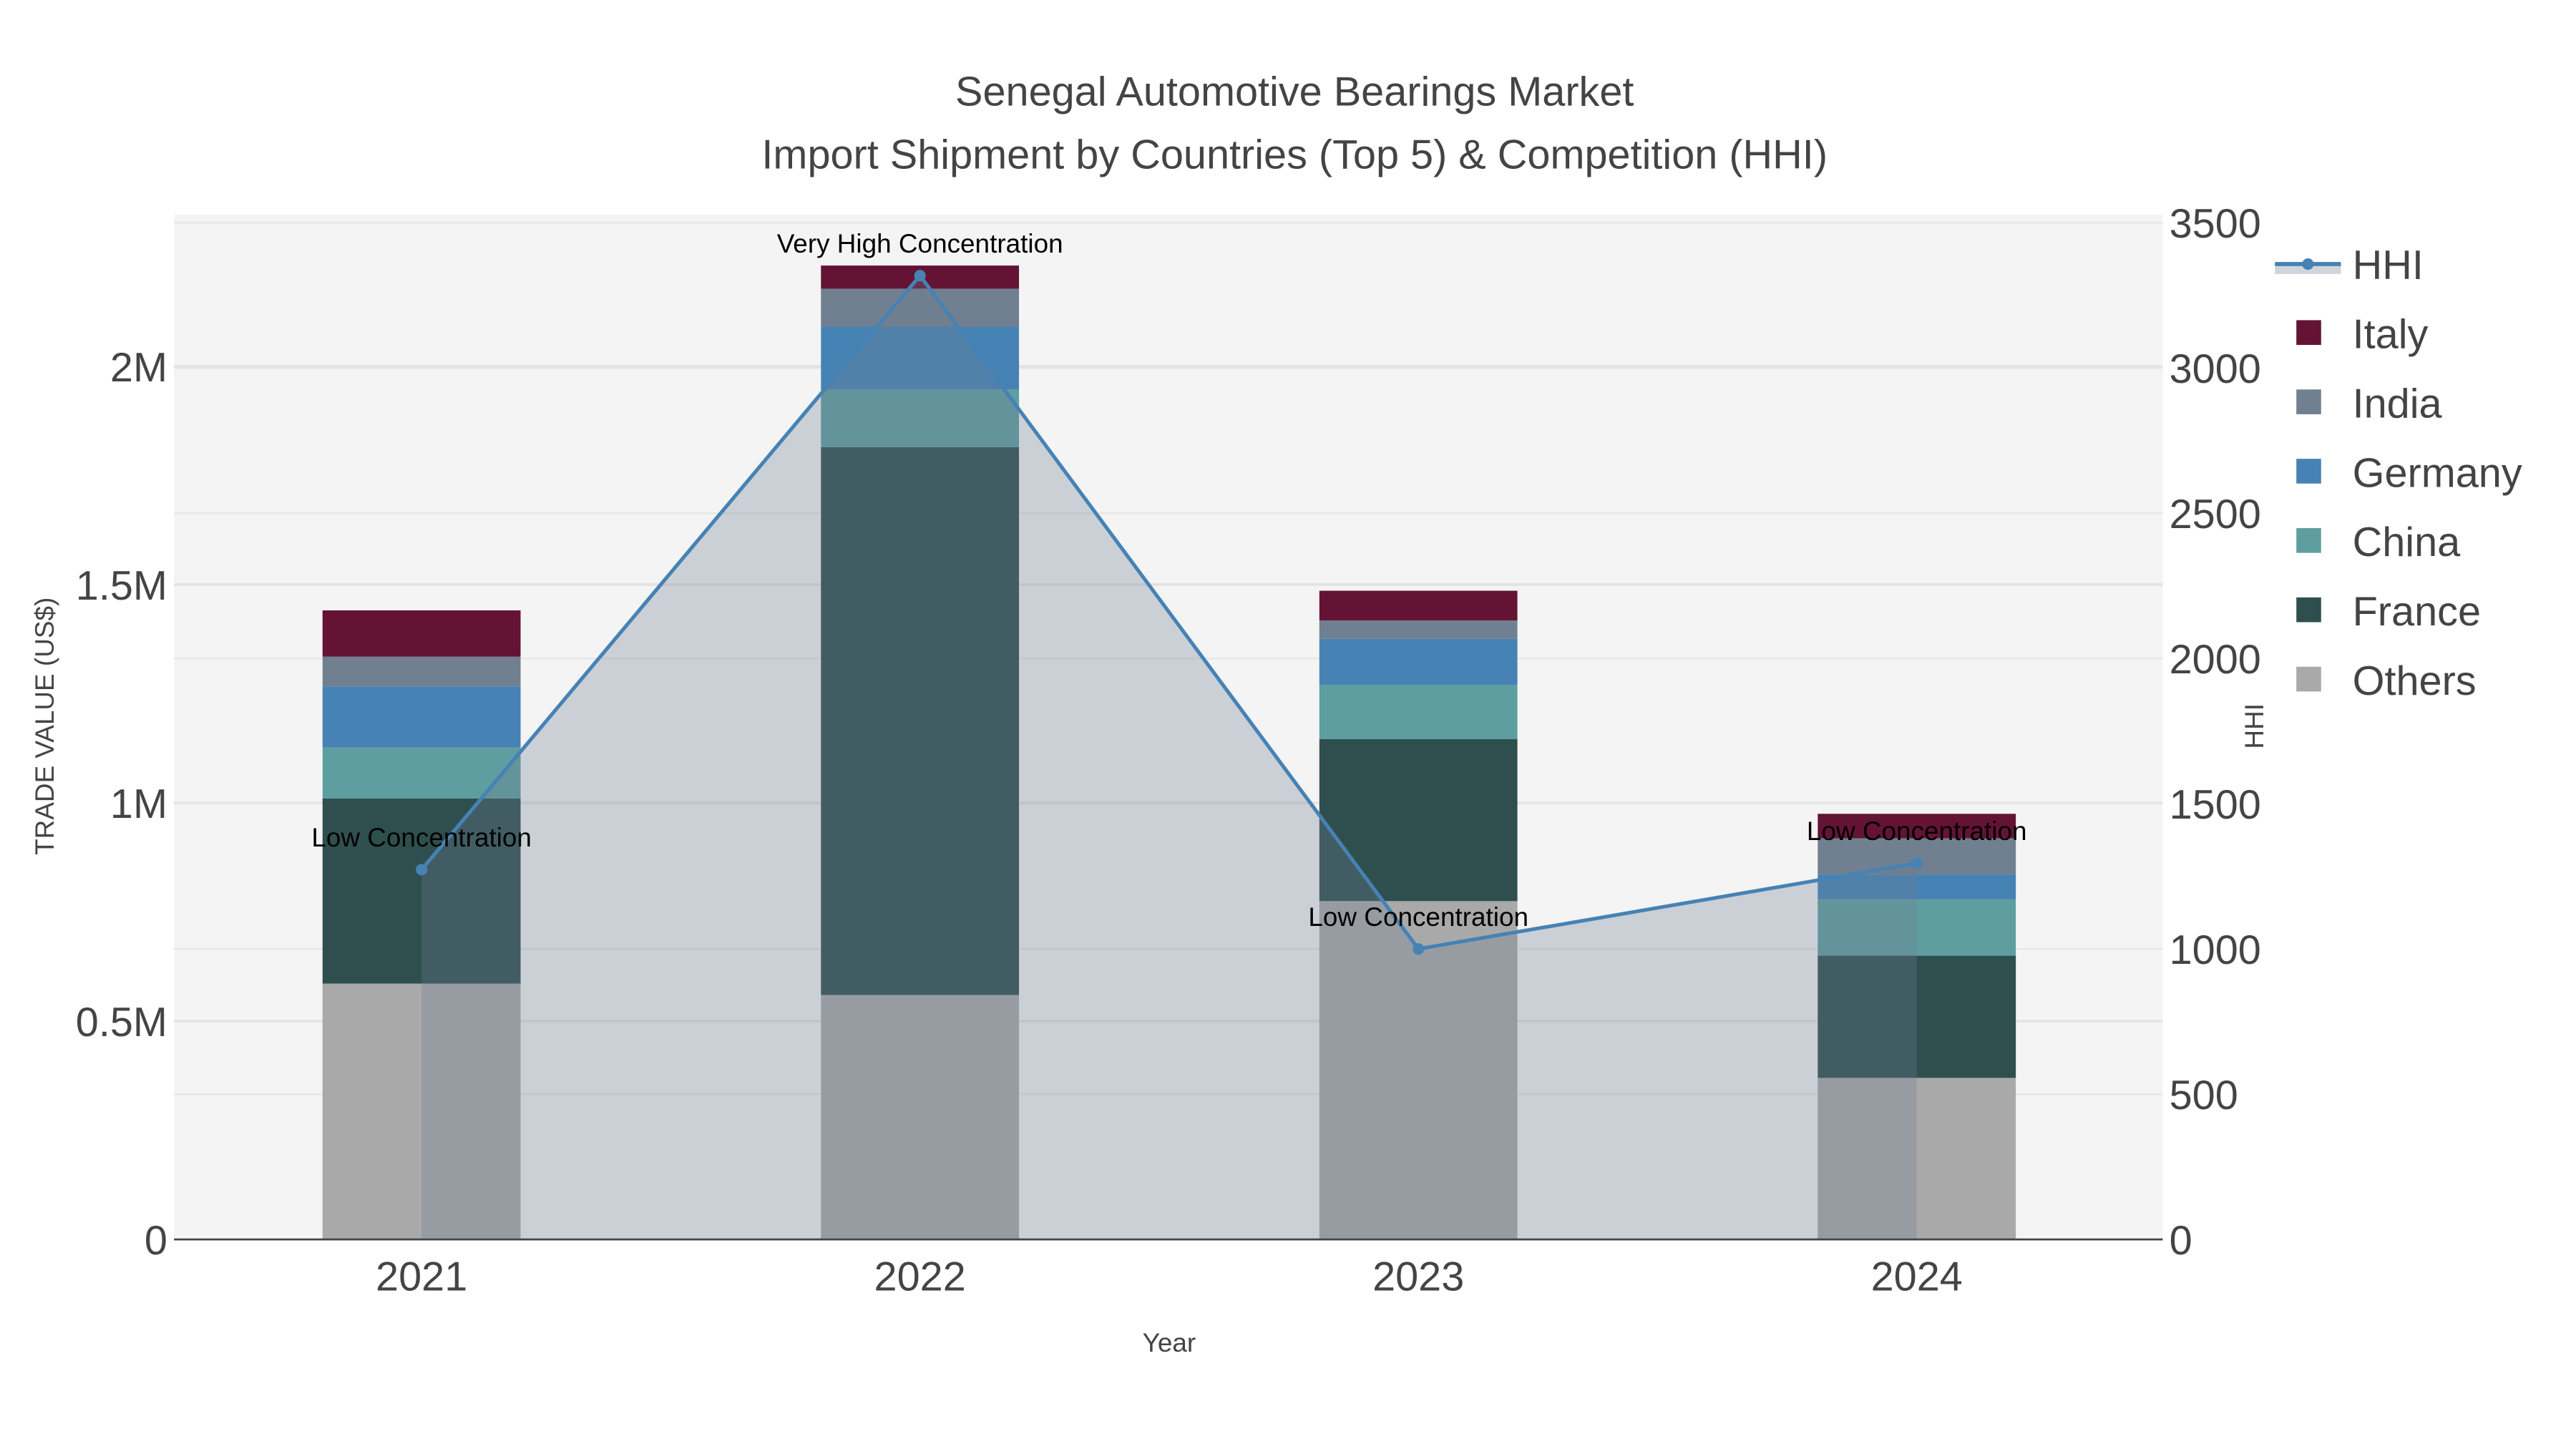  What do you see at coordinates (2415, 681) in the screenshot?
I see `legend-label-others: Others` at bounding box center [2415, 681].